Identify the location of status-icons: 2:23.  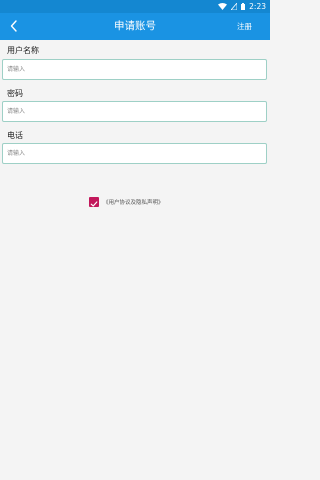
(242, 6).